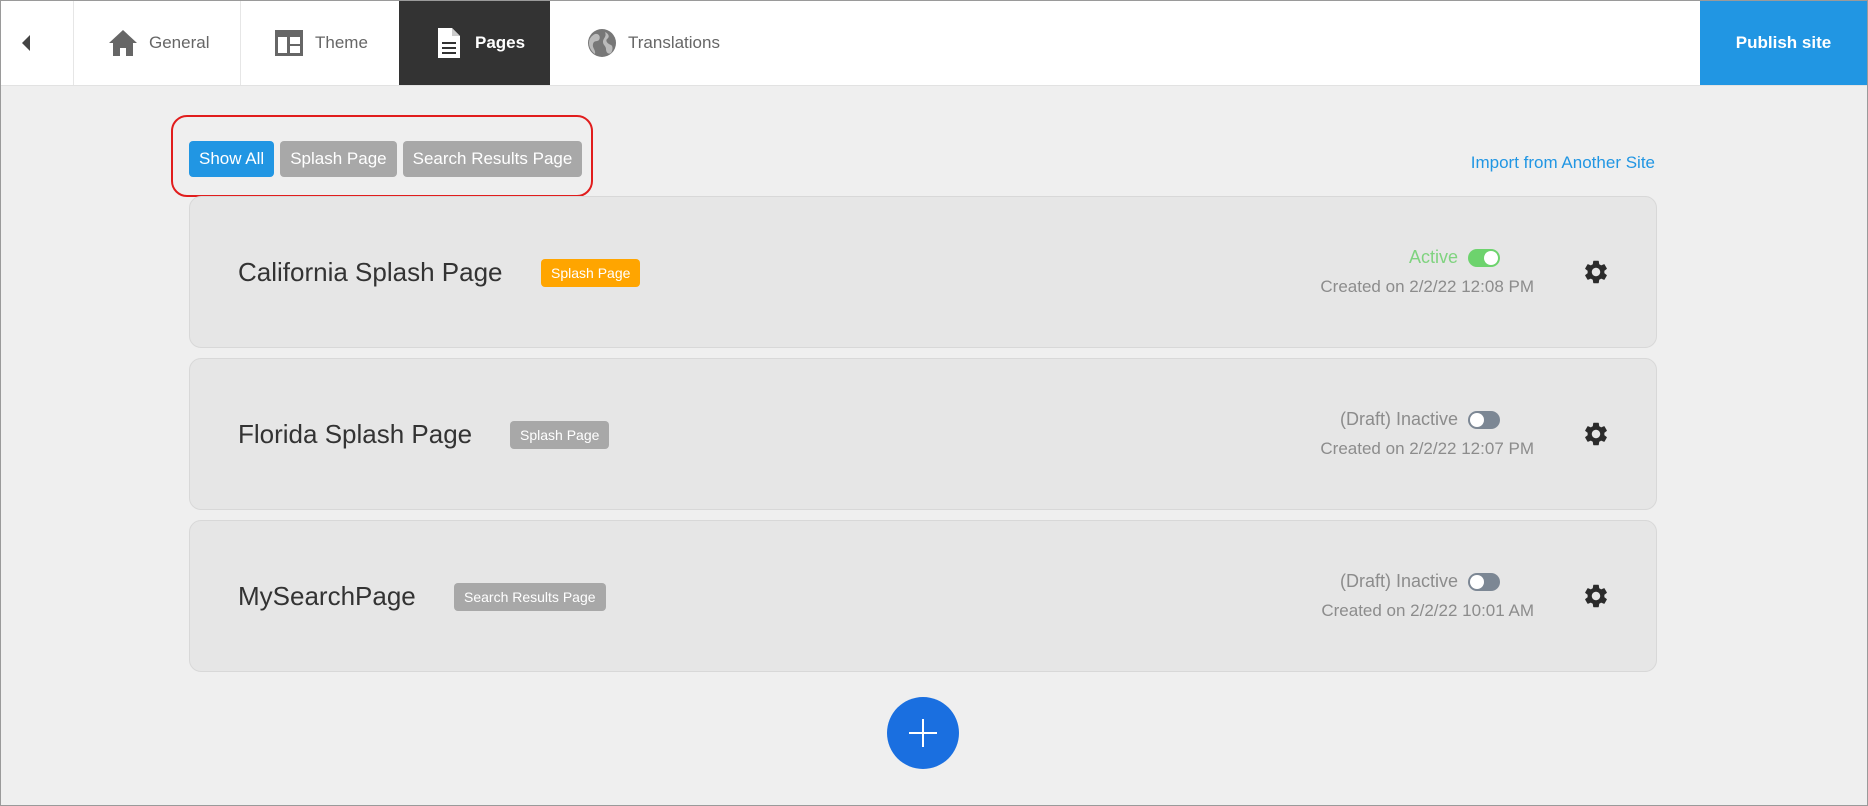 This screenshot has height=806, width=1868. I want to click on caret-left-icon, so click(26, 43).